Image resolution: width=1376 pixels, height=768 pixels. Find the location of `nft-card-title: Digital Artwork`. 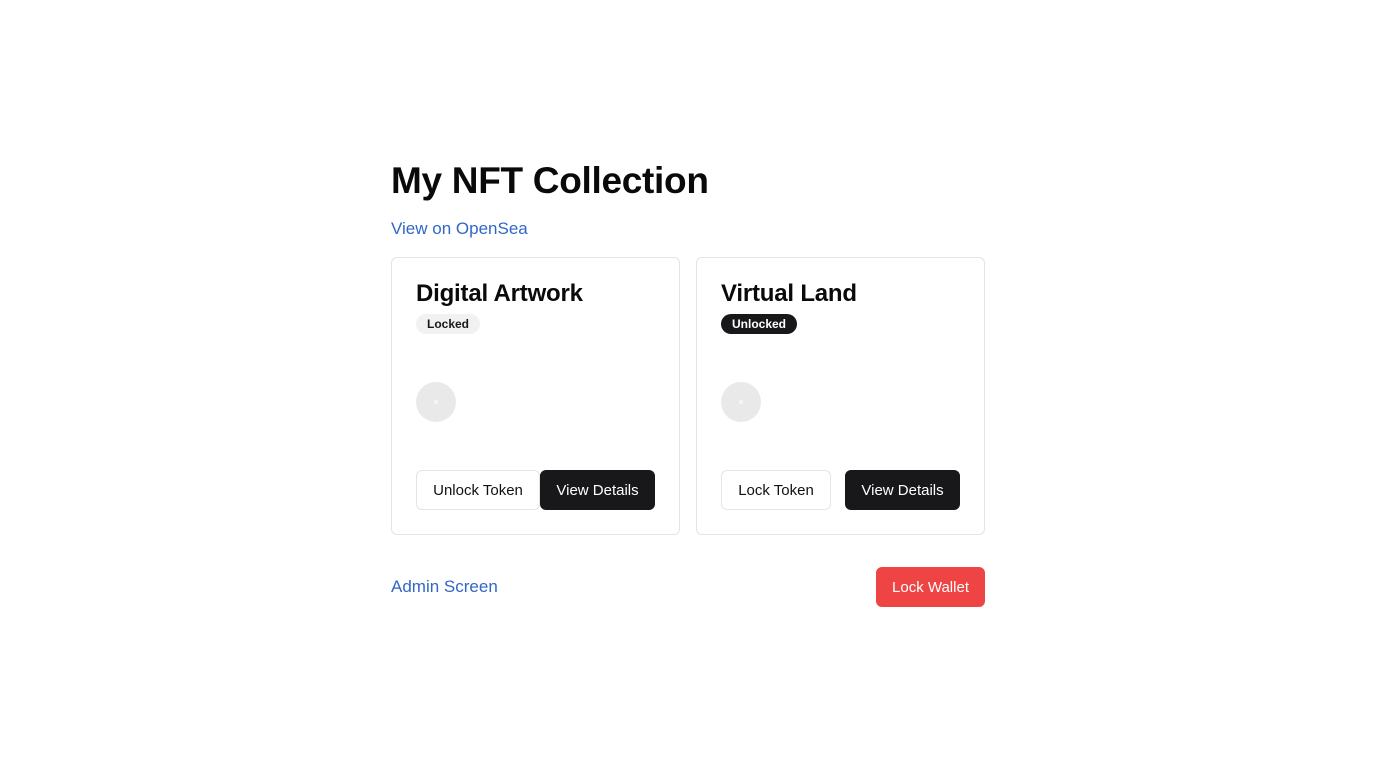

nft-card-title: Digital Artwork is located at coordinates (499, 293).